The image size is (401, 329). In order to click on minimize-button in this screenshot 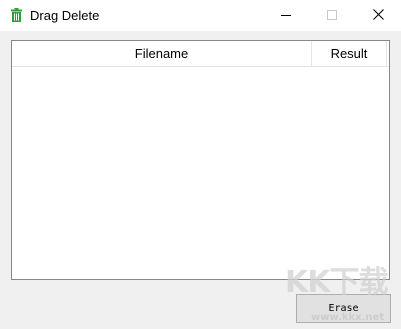, I will do `click(286, 15)`.